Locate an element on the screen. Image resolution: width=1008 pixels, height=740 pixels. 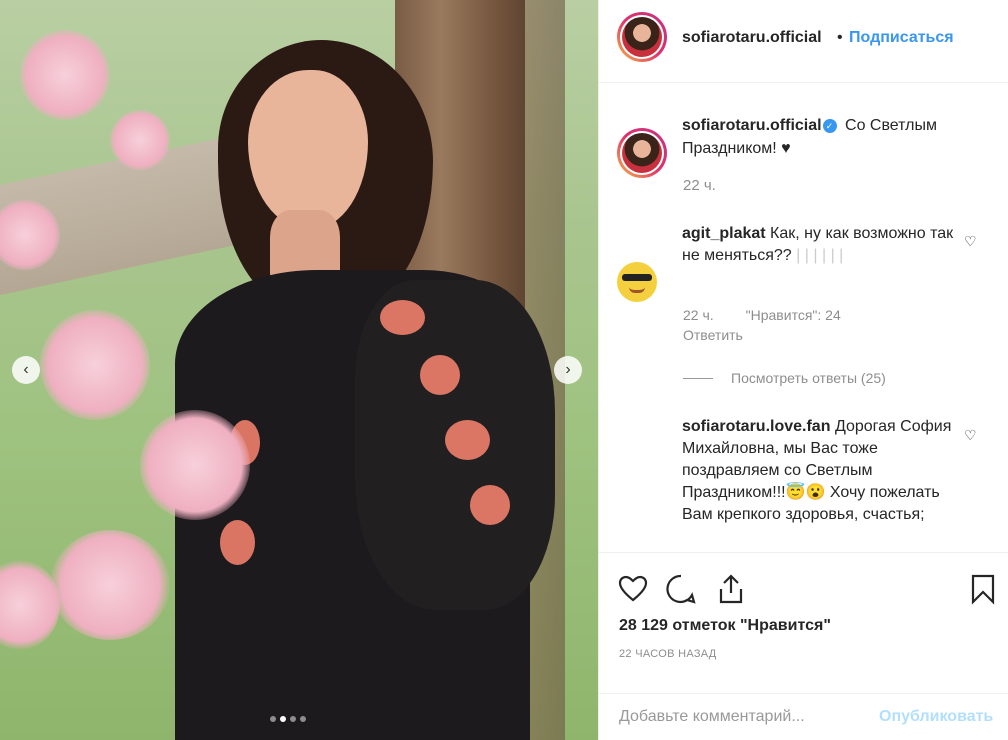
comment-button is located at coordinates (681, 589).